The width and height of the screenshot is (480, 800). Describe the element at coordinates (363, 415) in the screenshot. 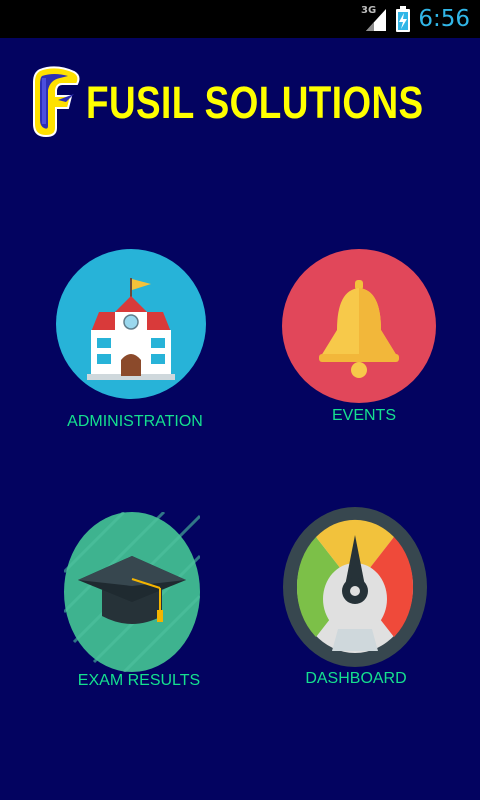

I see `events-label: EVENTS` at that location.